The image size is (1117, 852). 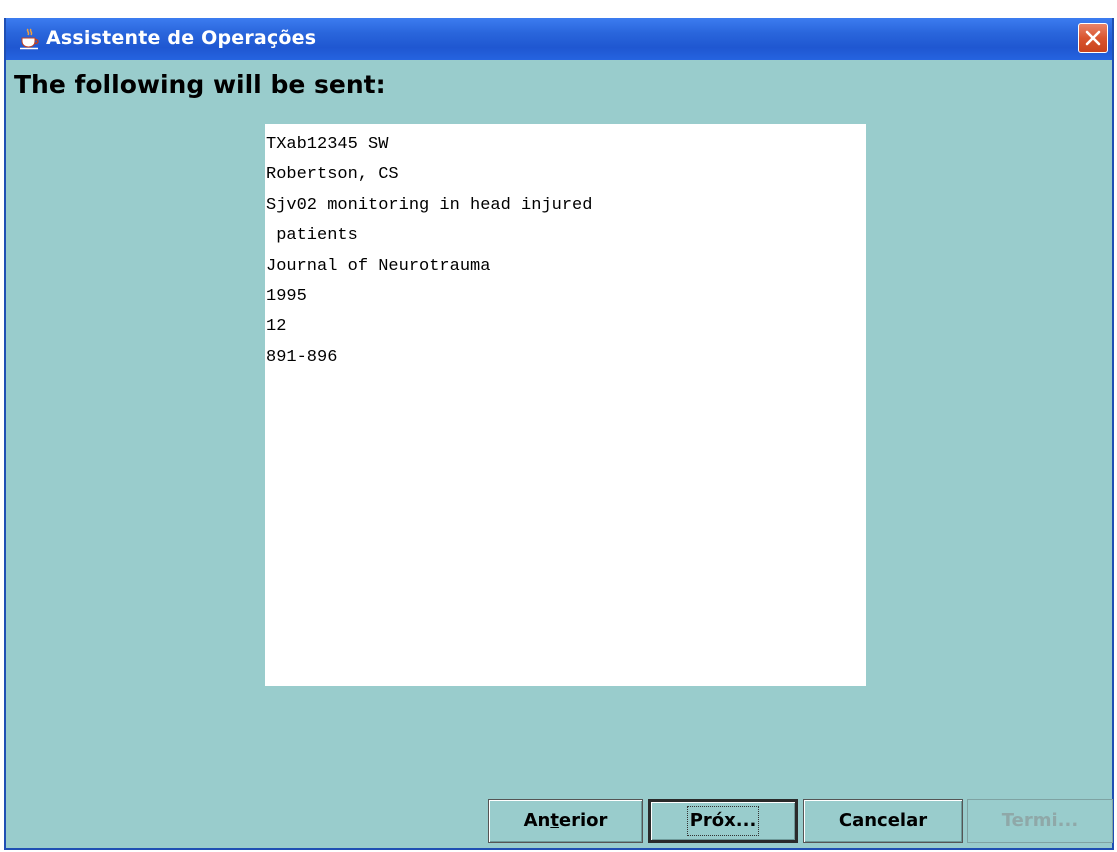 What do you see at coordinates (276, 327) in the screenshot?
I see `text-line: 12` at bounding box center [276, 327].